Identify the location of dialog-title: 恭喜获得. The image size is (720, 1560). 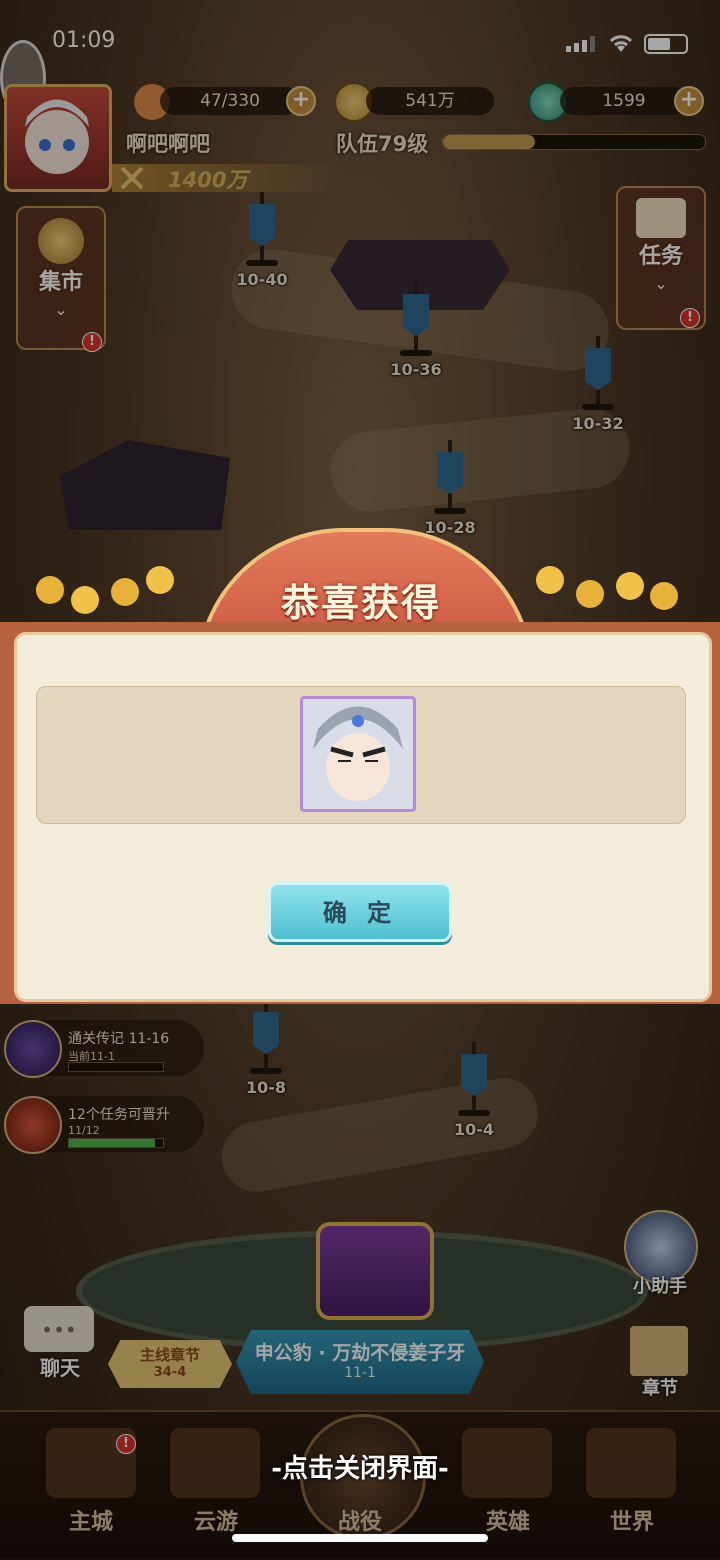
(360, 603).